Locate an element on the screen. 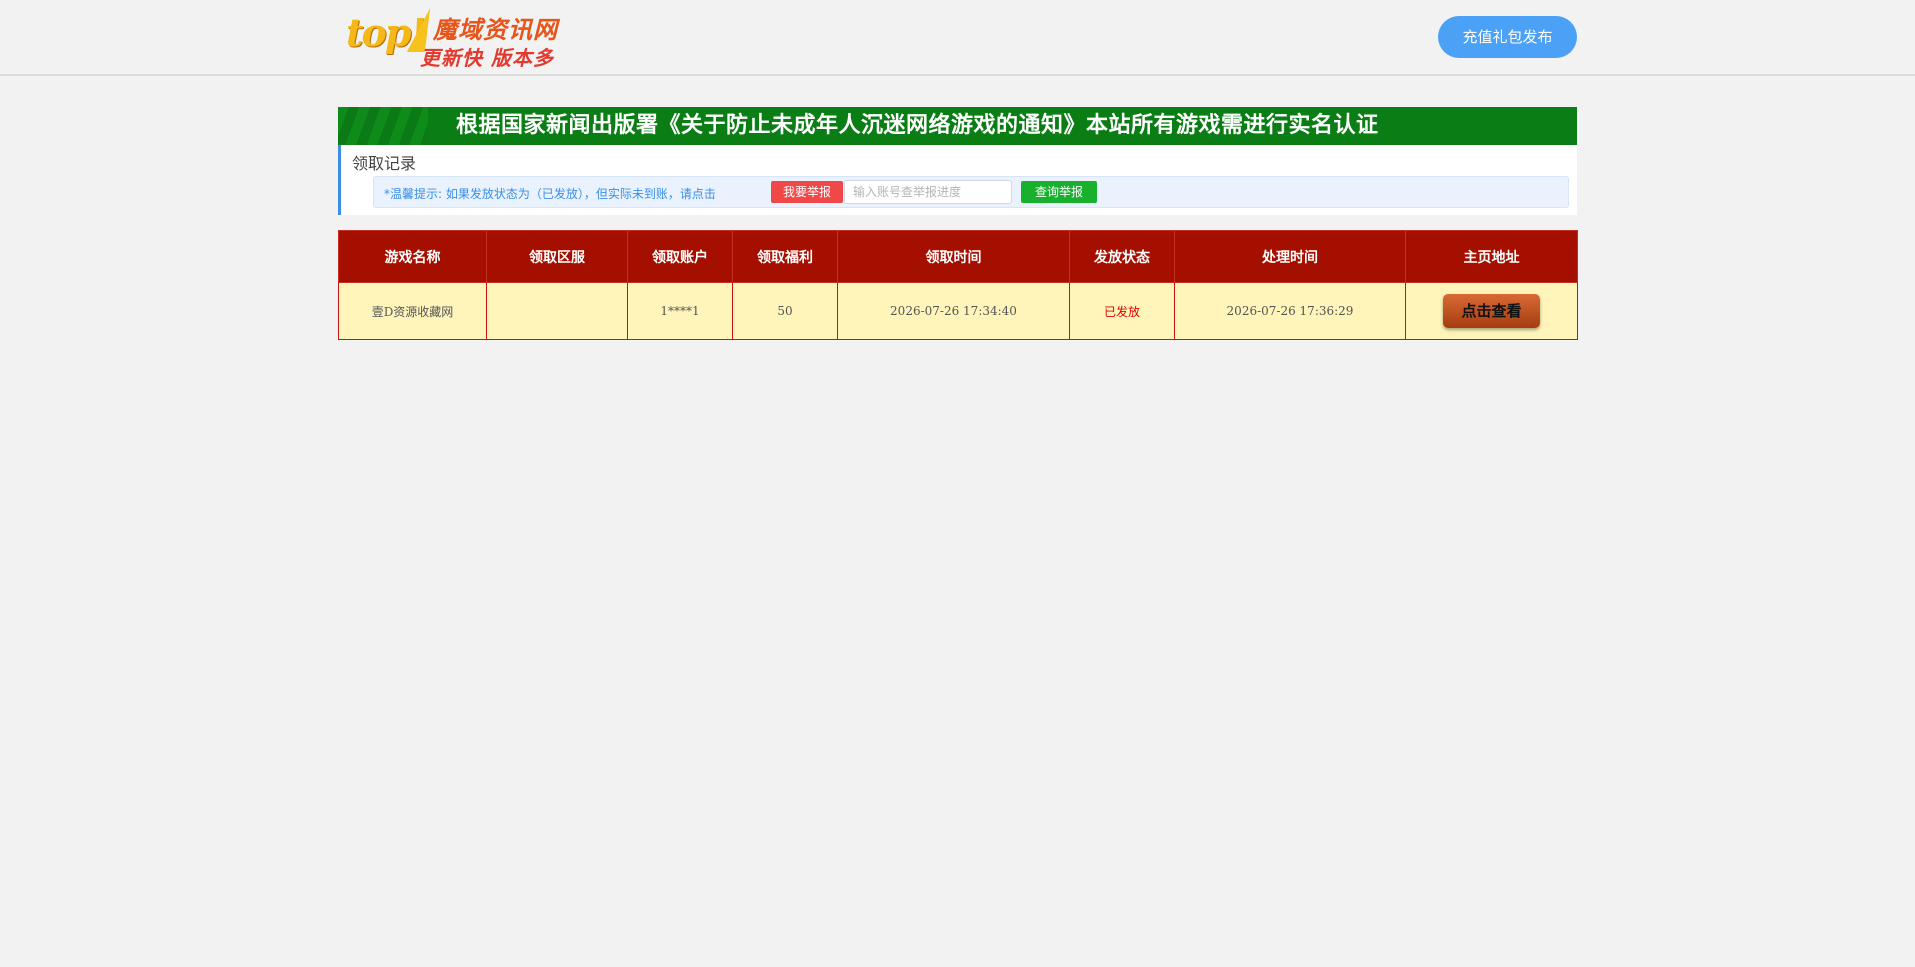 The image size is (1915, 967). header-homepage: 主页地址 is located at coordinates (1491, 256).